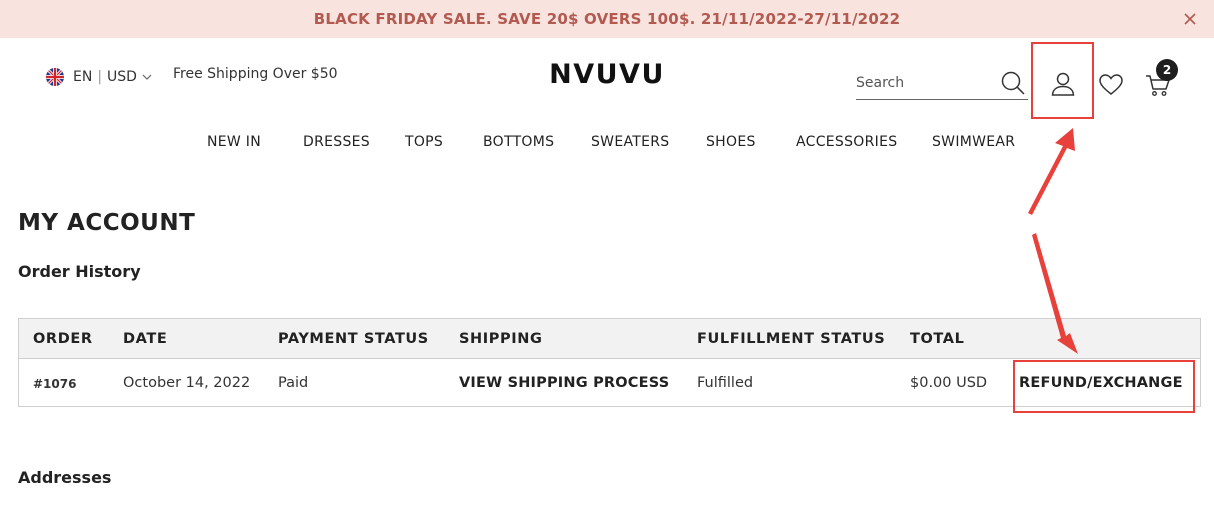  Describe the element at coordinates (973, 142) in the screenshot. I see `nav-item-swimwear: SWIMWEAR` at that location.